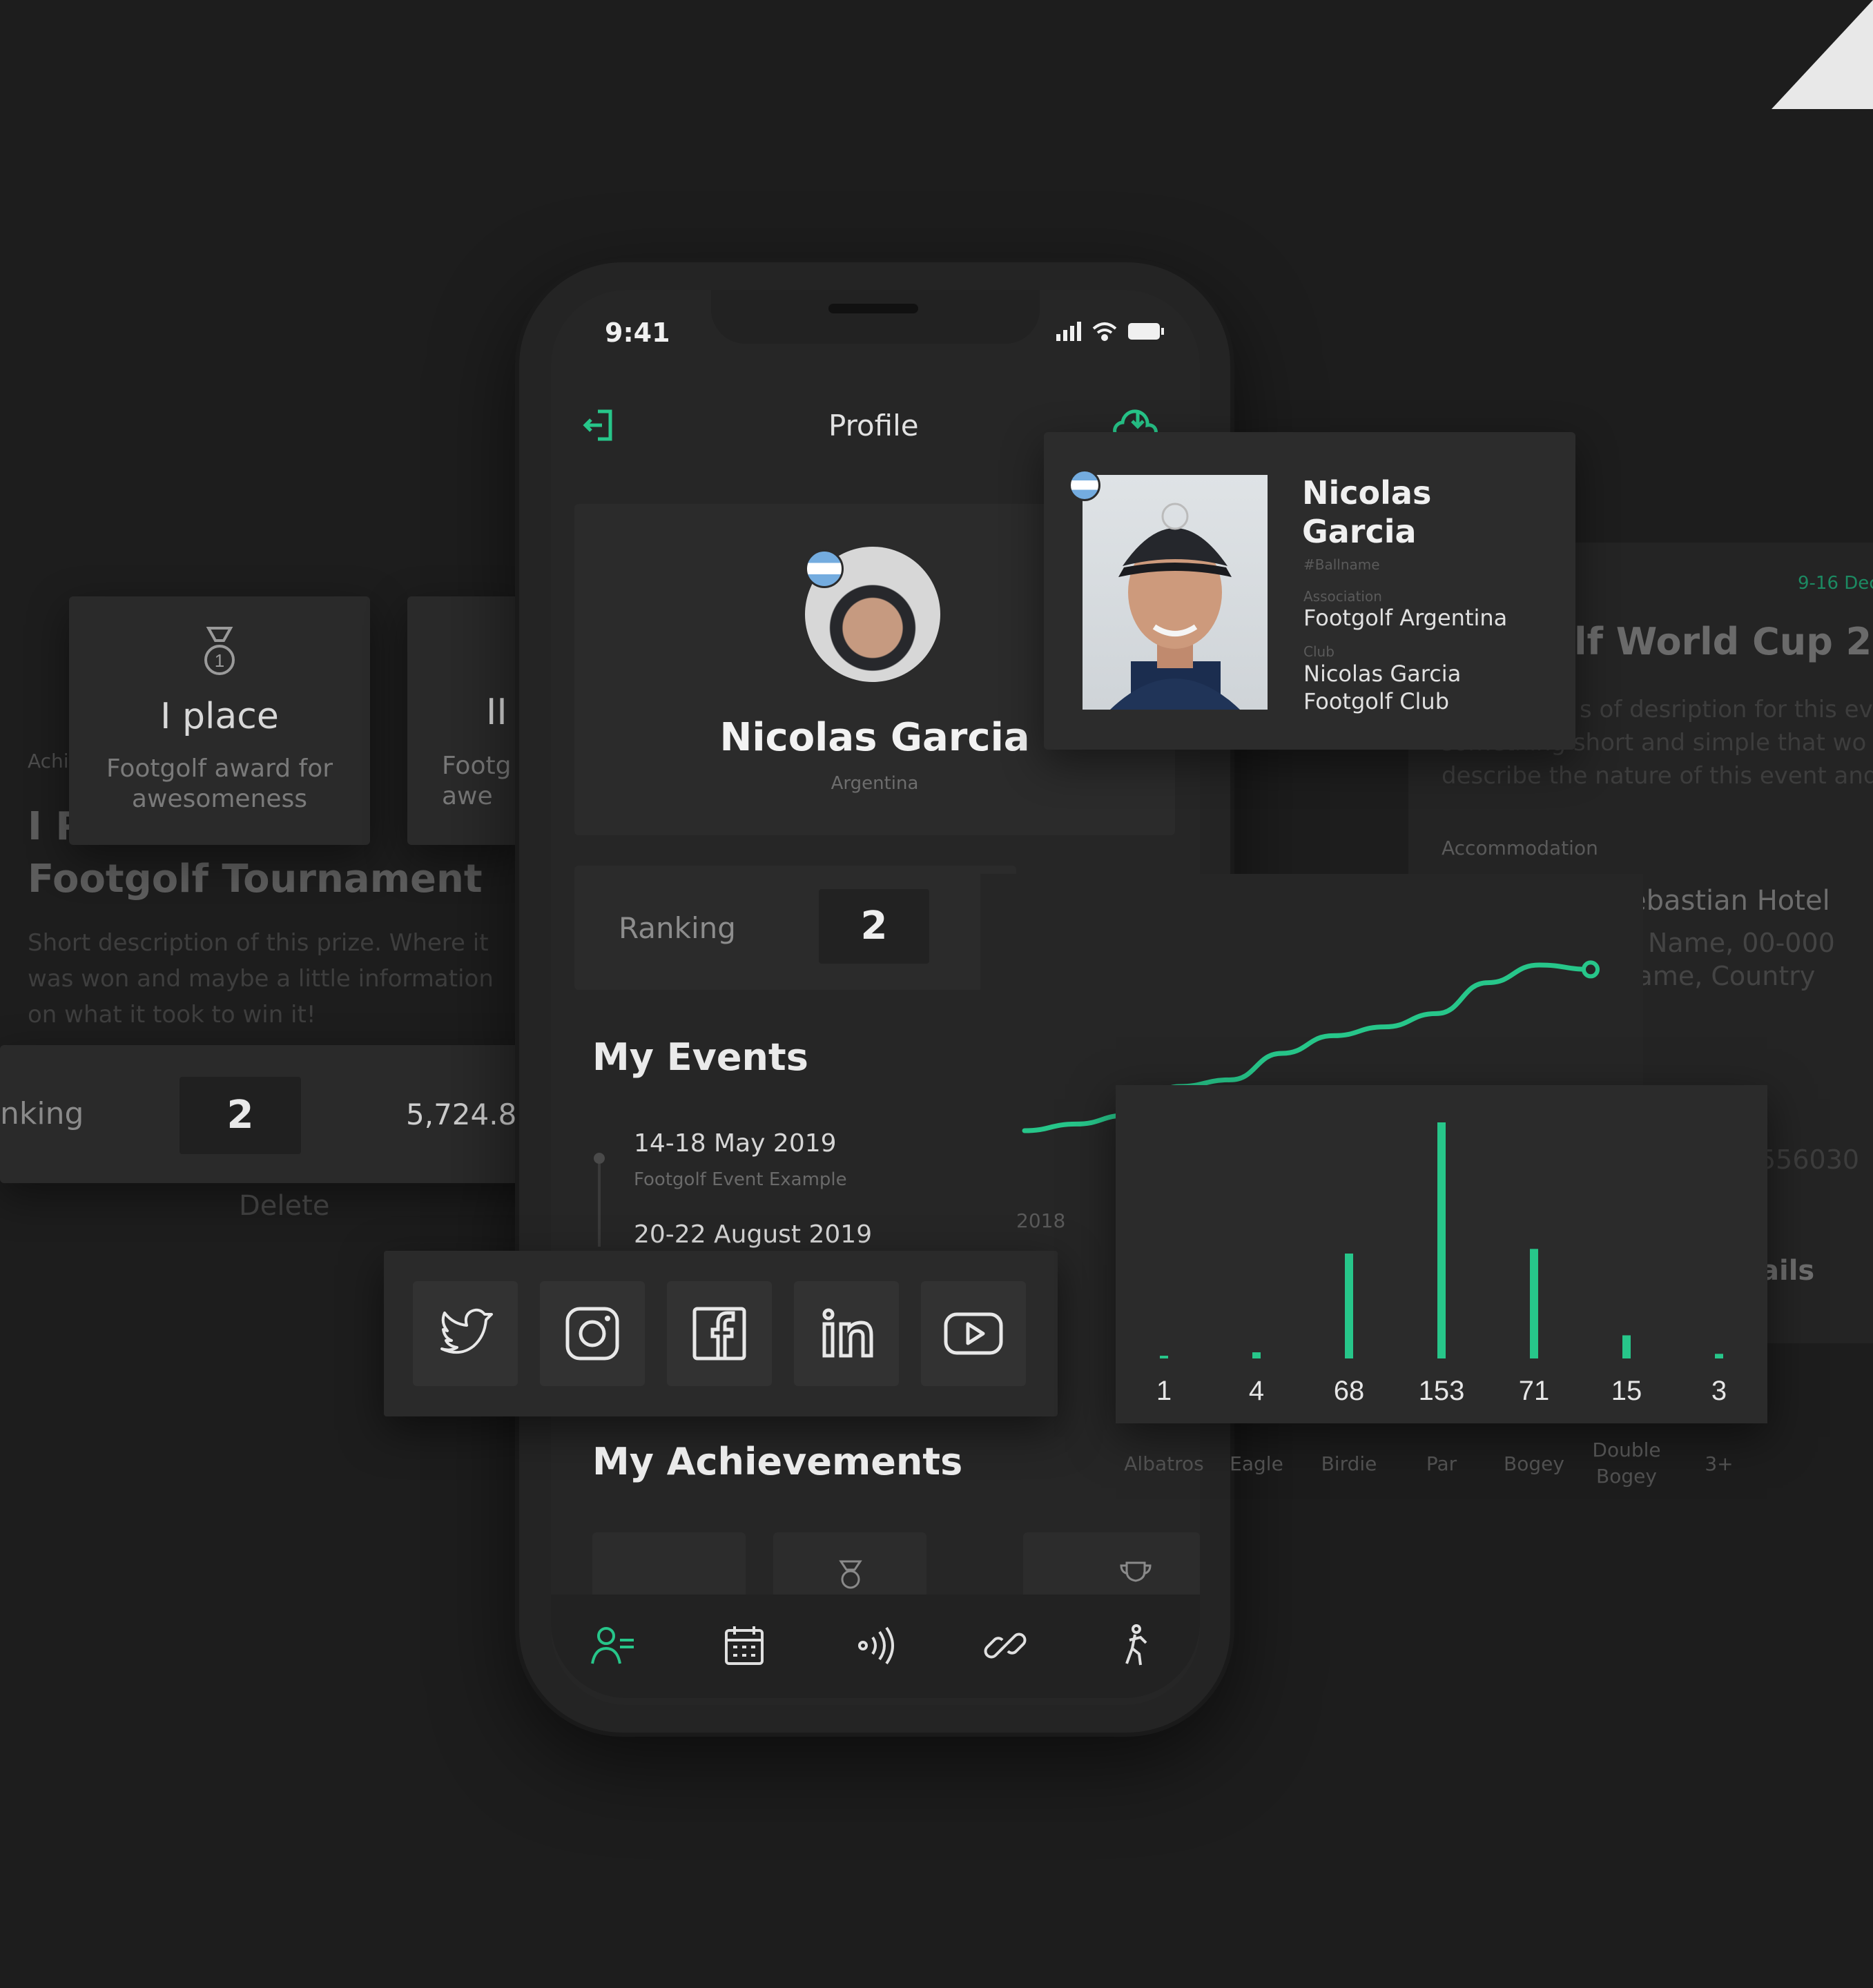 This screenshot has height=1988, width=1873. I want to click on details-link: ails, so click(1787, 1271).